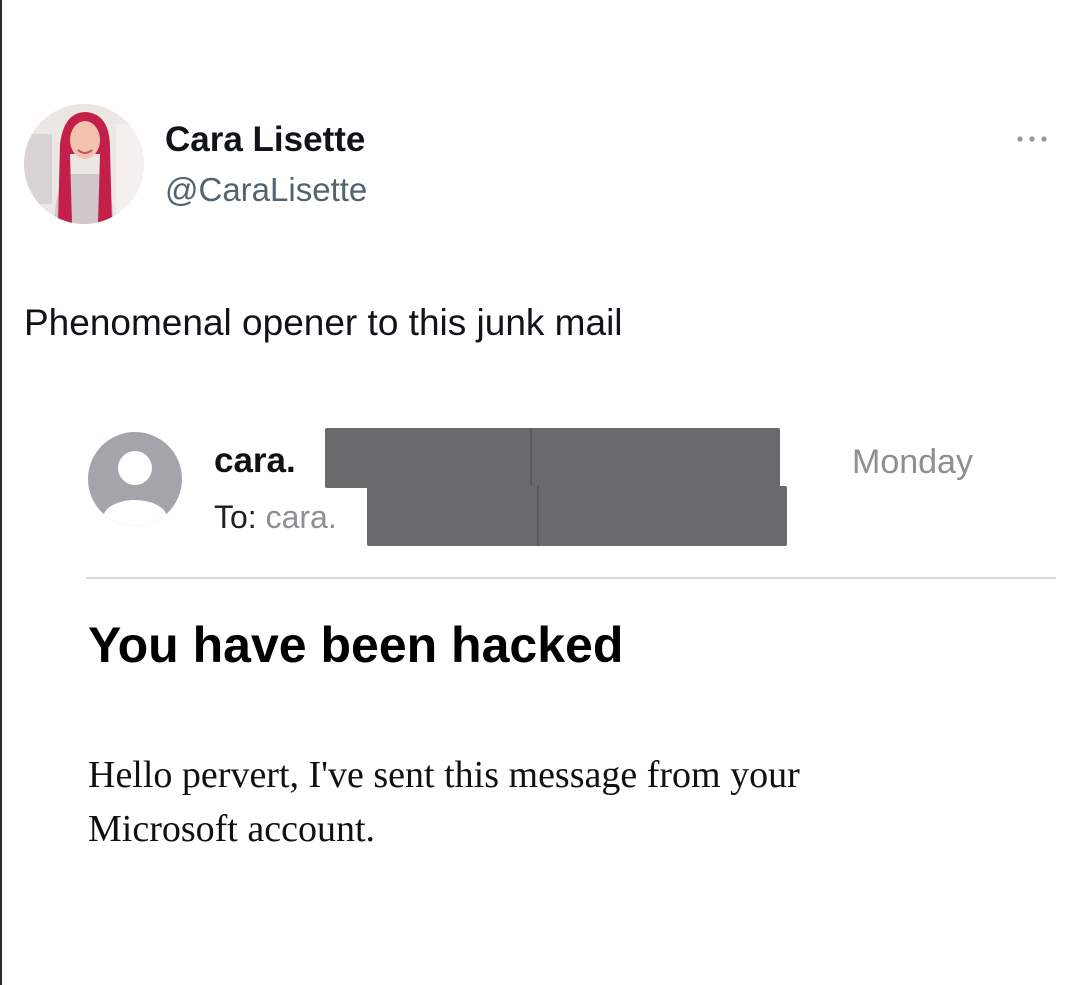 The height and width of the screenshot is (985, 1079). I want to click on tweet-text: Phenomenal opener to this junk mail, so click(323, 322).